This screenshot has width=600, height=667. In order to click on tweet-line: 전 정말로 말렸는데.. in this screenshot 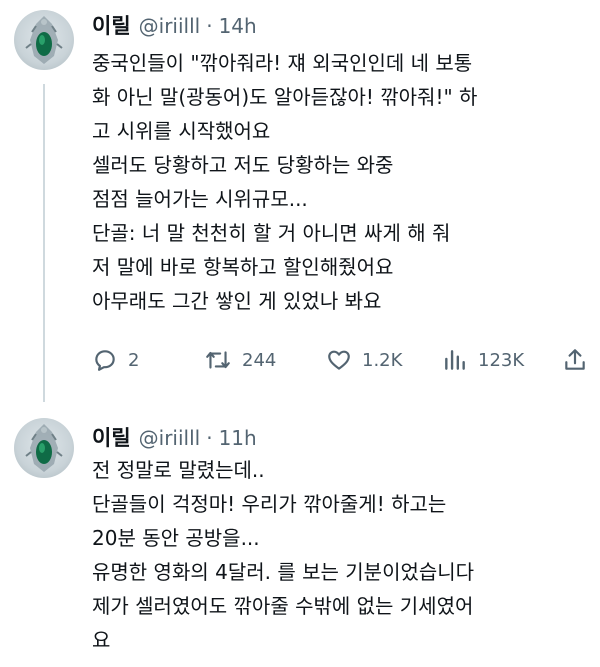, I will do `click(178, 470)`.